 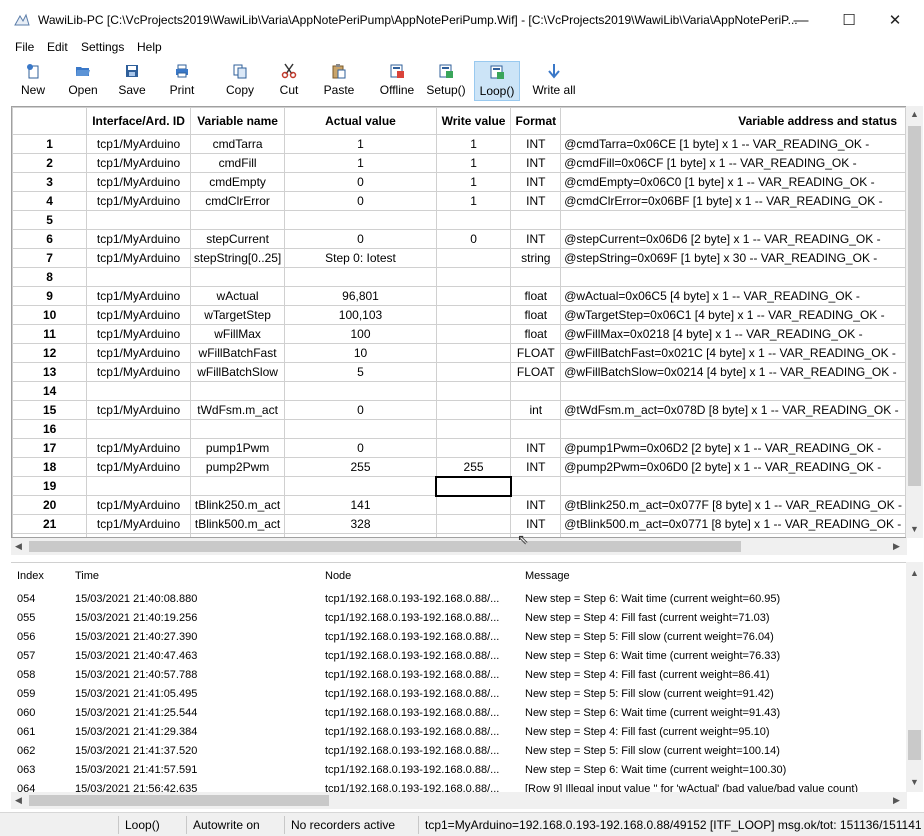 I want to click on cell-format: string, so click(x=536, y=258).